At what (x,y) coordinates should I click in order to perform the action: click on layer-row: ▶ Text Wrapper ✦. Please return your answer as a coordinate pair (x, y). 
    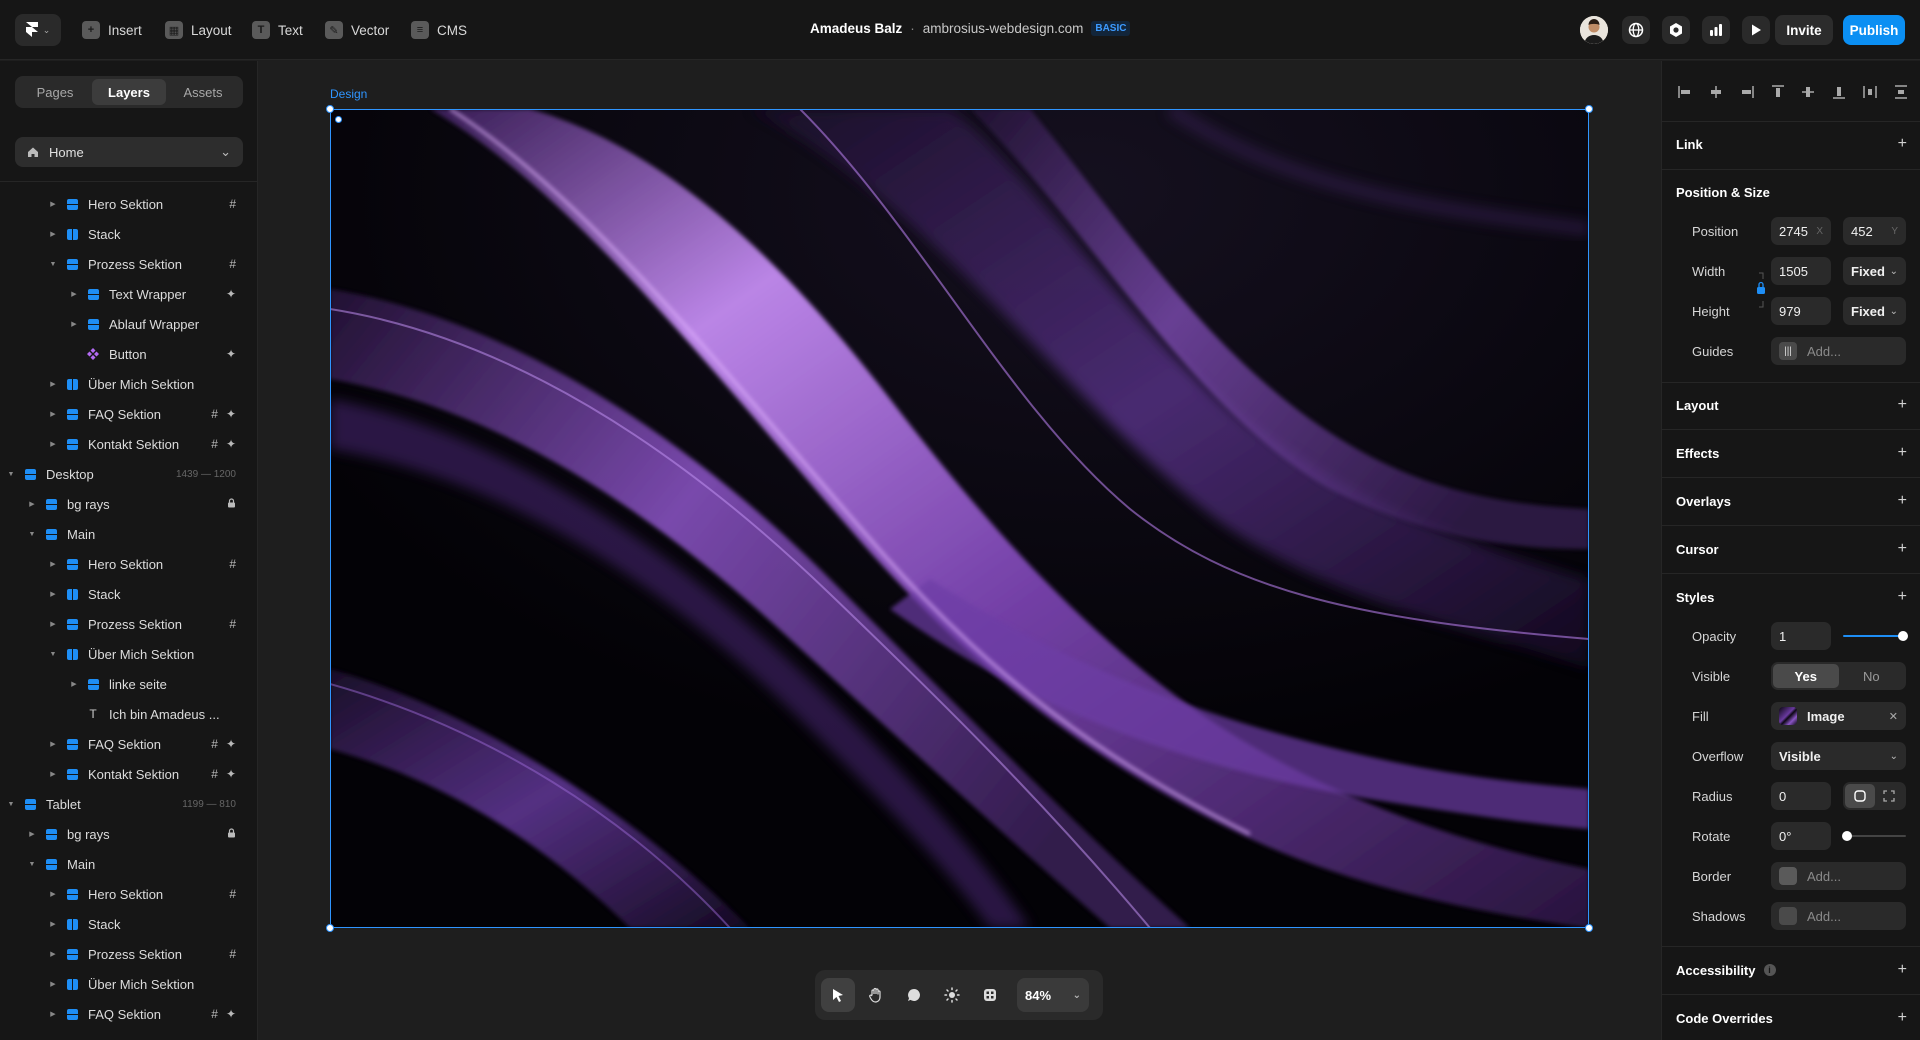
    Looking at the image, I should click on (128, 294).